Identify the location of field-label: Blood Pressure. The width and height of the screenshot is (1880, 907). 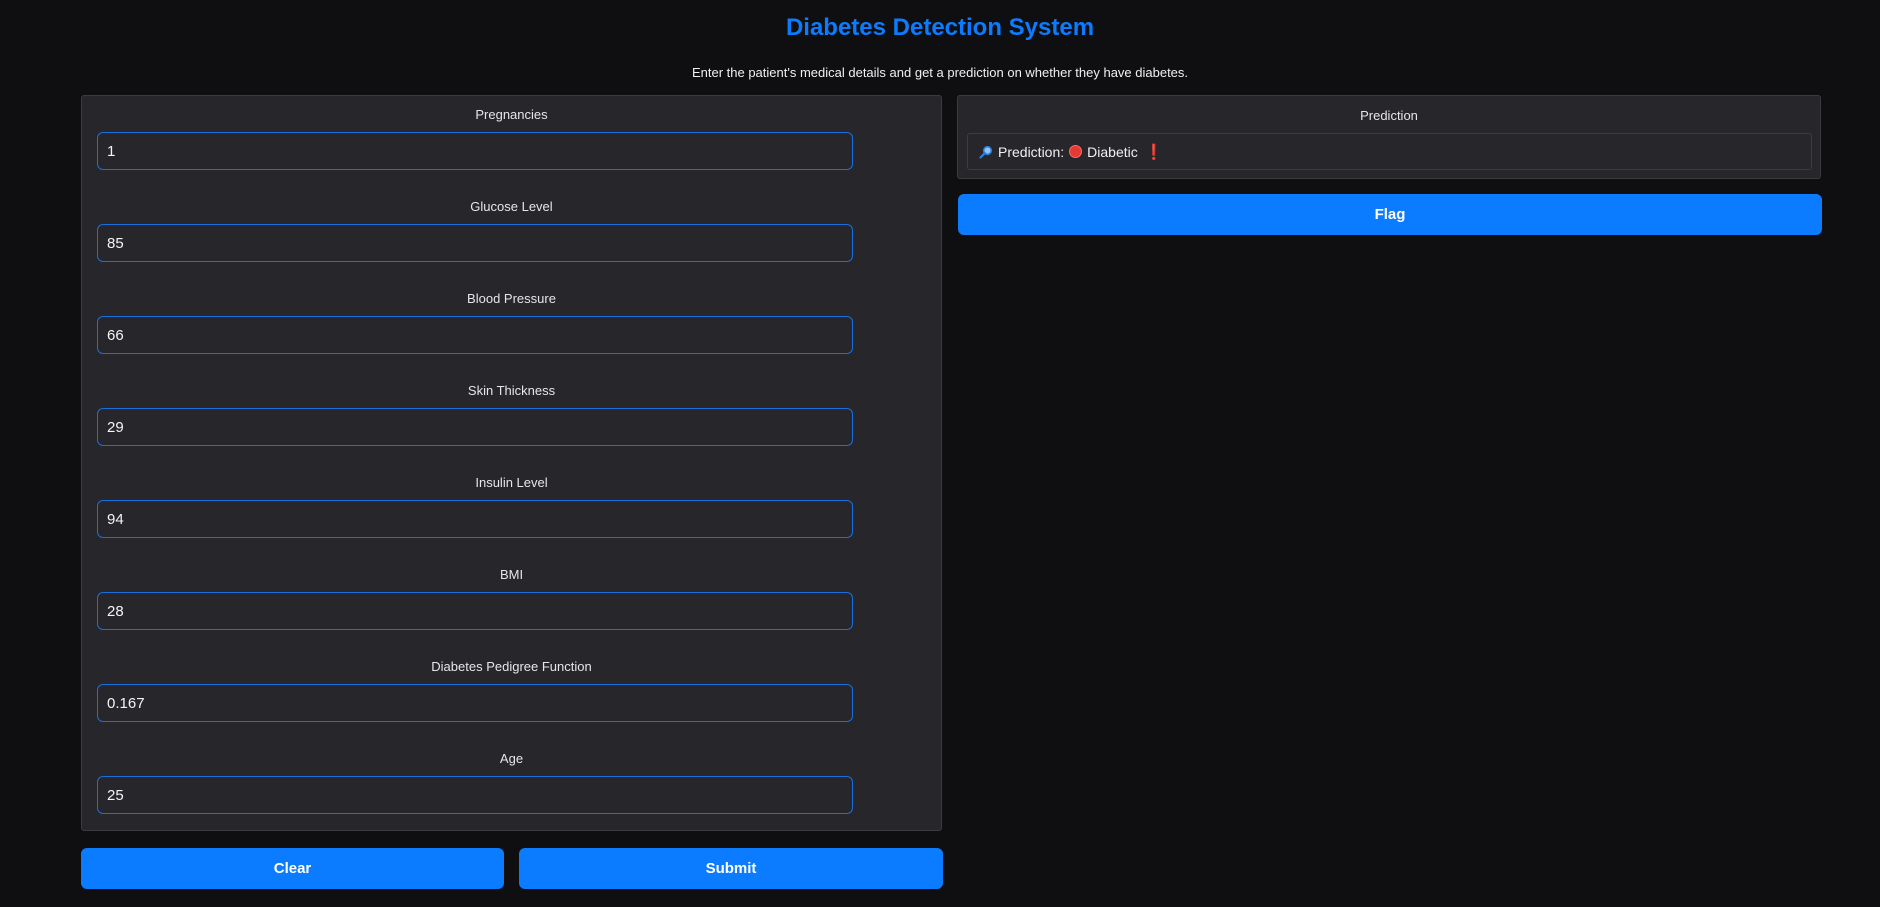
(511, 298).